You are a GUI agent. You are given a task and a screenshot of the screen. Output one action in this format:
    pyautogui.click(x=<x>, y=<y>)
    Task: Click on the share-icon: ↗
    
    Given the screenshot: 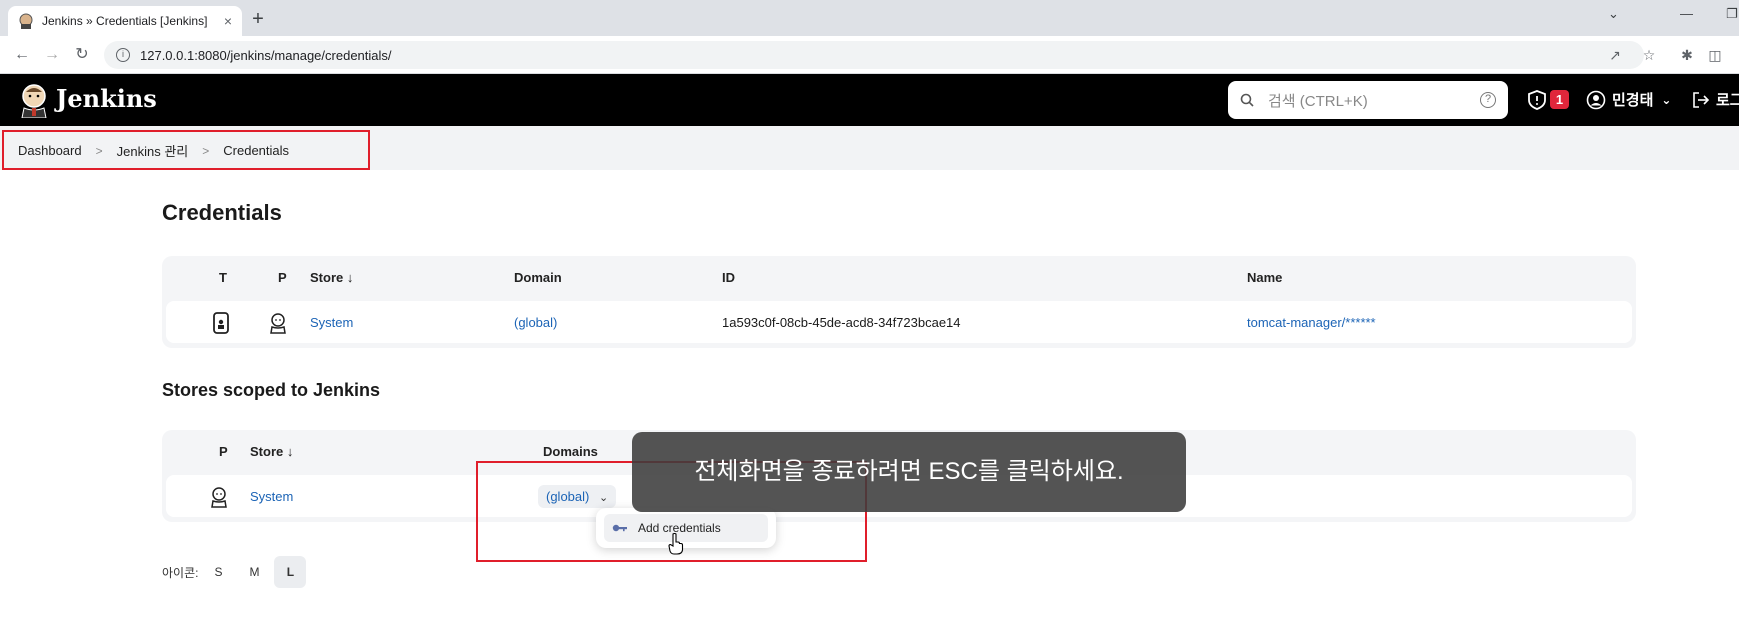 What is the action you would take?
    pyautogui.click(x=1615, y=55)
    